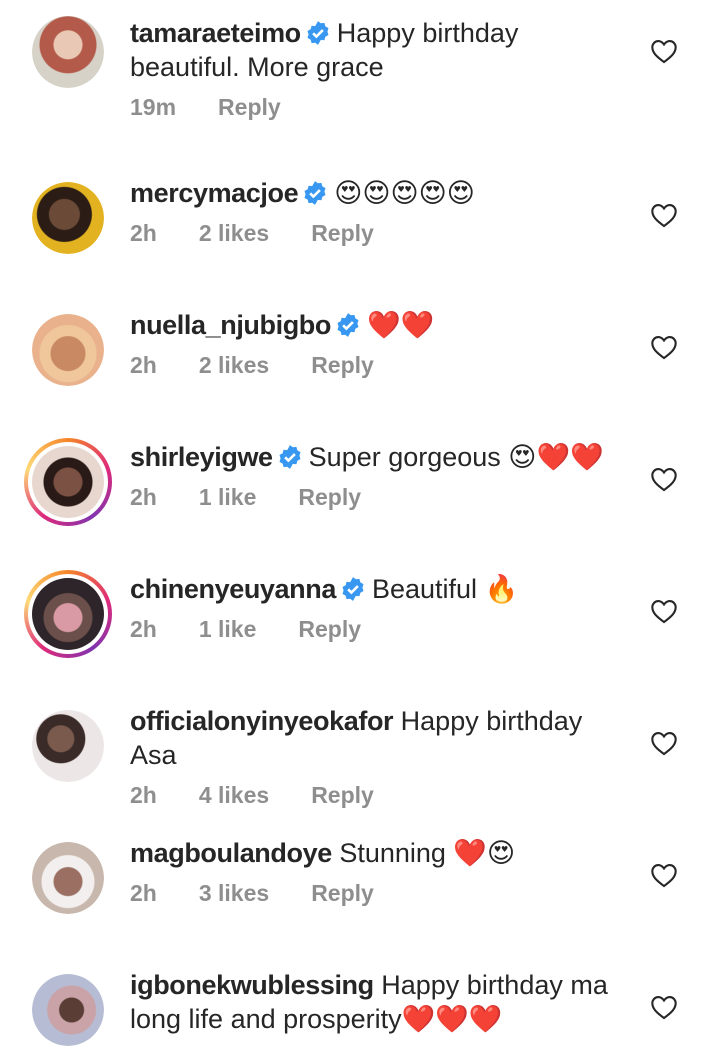 The image size is (720, 1054). Describe the element at coordinates (252, 985) in the screenshot. I see `comment-username: igbonekwublessing` at that location.